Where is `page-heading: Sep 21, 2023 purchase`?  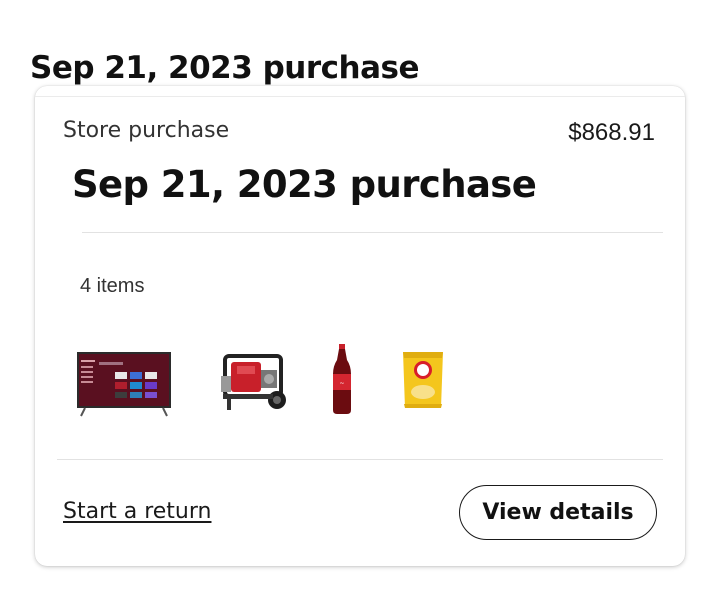
page-heading: Sep 21, 2023 purchase is located at coordinates (225, 68).